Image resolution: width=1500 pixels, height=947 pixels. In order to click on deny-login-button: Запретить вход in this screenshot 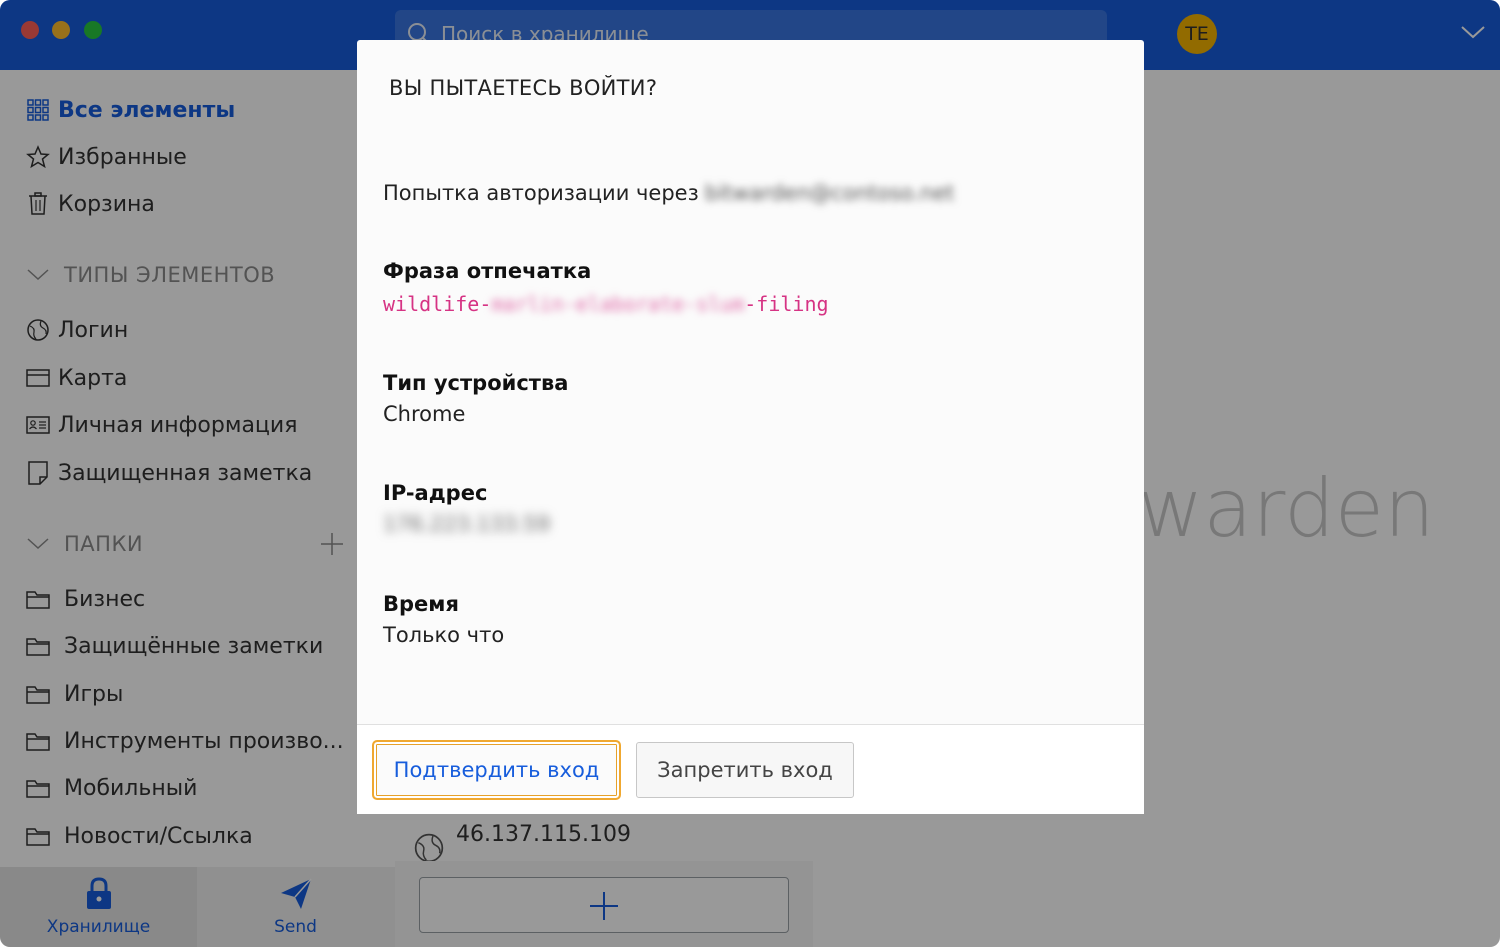, I will do `click(745, 770)`.